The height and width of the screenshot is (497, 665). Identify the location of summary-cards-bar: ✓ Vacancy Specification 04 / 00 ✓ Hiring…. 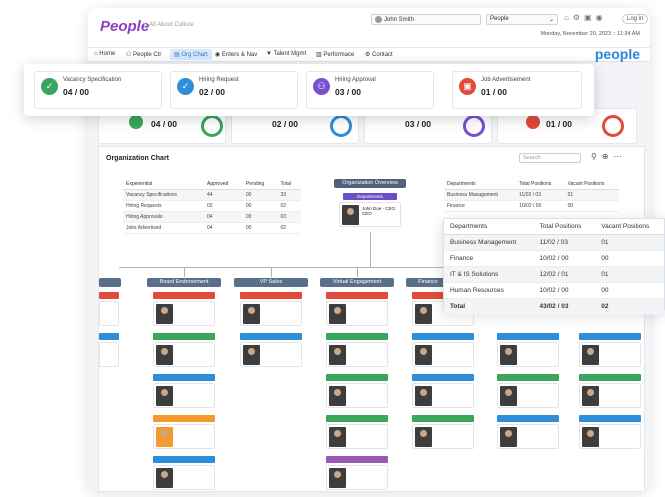
(309, 90).